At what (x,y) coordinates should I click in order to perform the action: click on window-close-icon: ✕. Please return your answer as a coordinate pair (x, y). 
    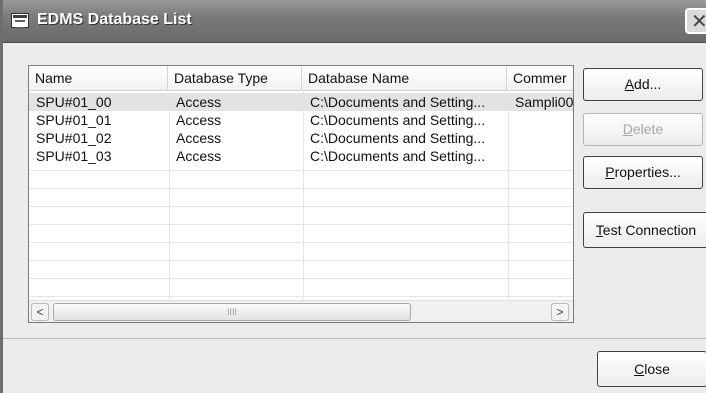
    Looking at the image, I should click on (695, 21).